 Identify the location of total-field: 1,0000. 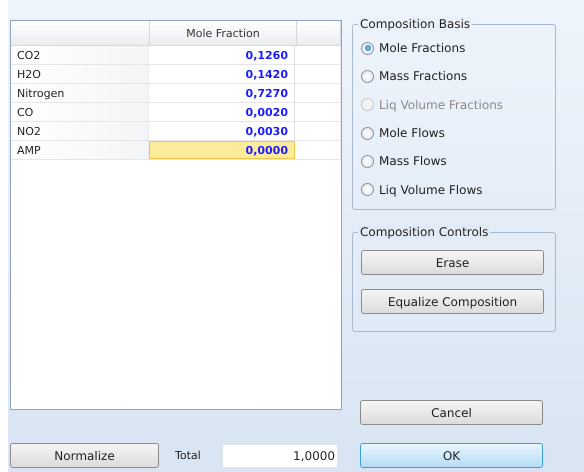
(280, 456).